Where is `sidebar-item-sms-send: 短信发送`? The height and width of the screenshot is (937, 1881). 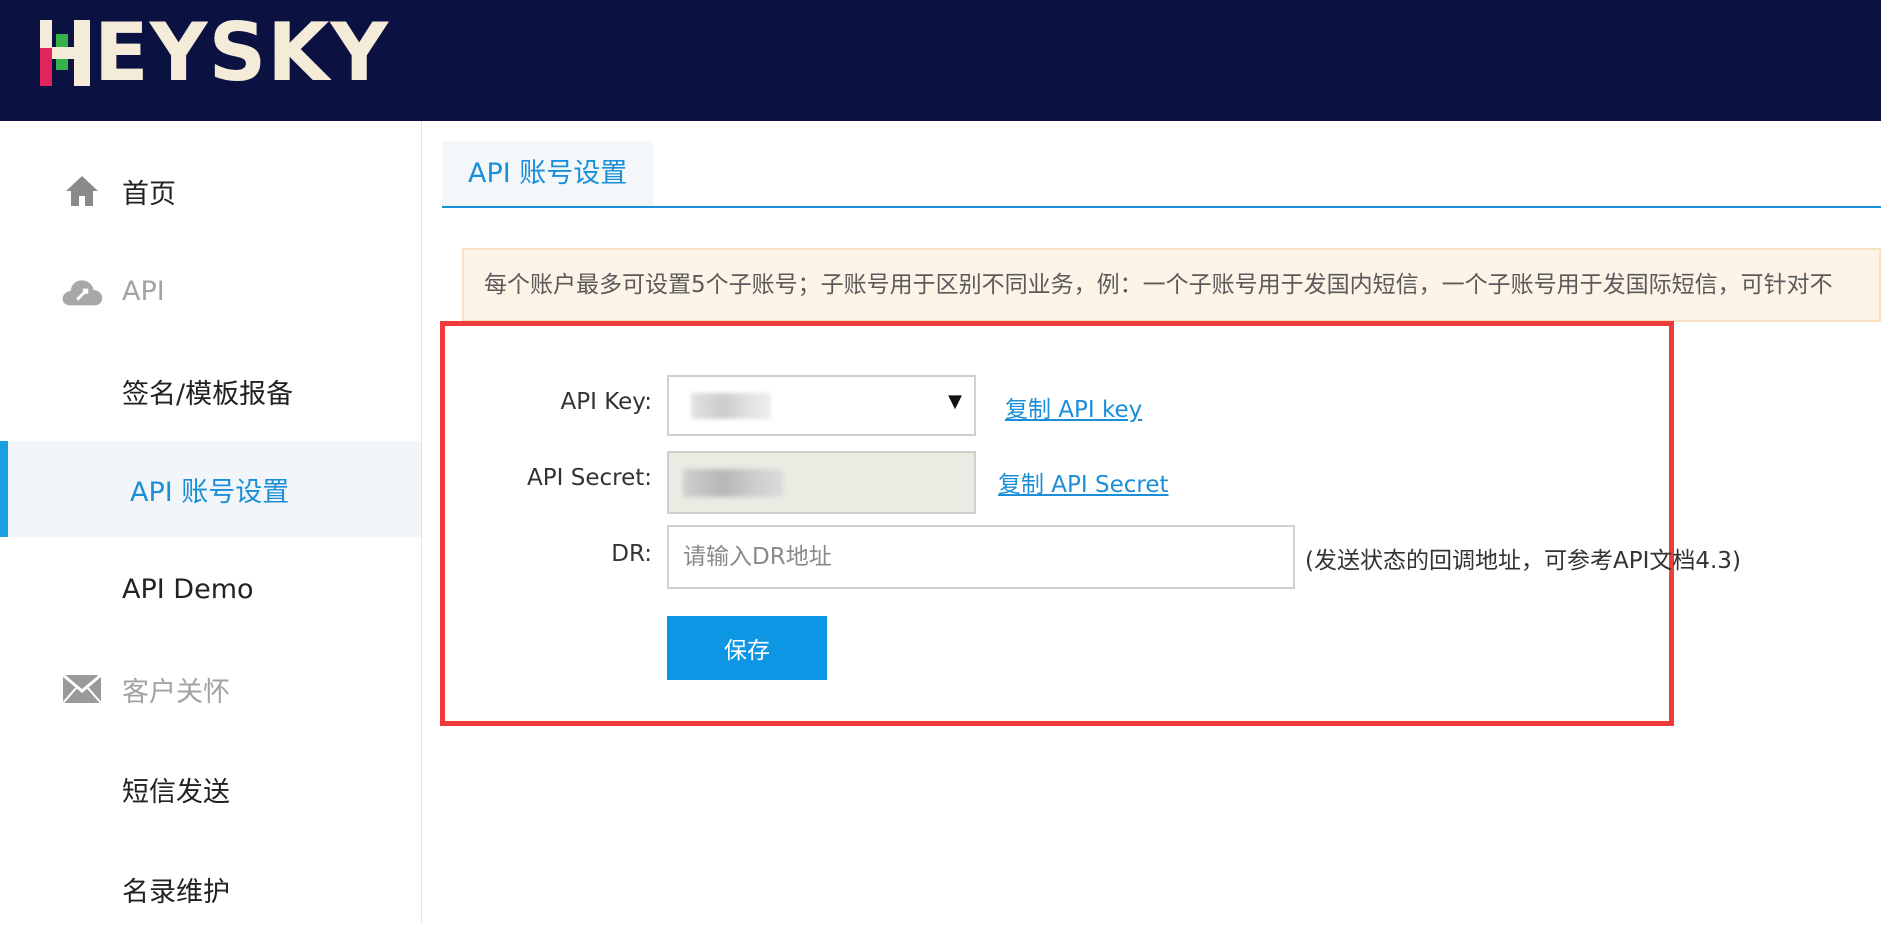
sidebar-item-sms-send: 短信发送 is located at coordinates (210, 789).